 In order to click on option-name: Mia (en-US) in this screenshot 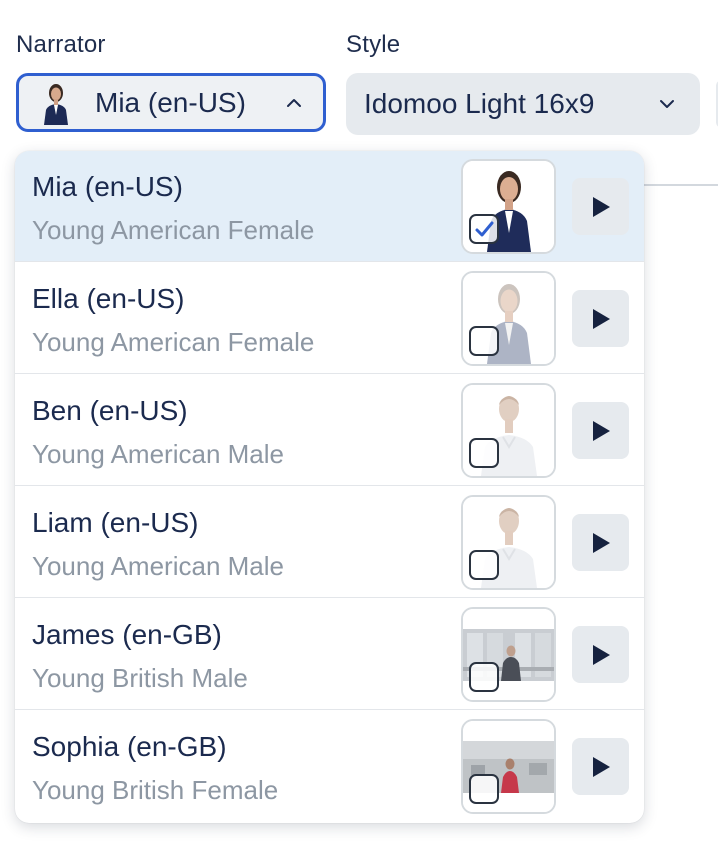, I will do `click(107, 186)`.